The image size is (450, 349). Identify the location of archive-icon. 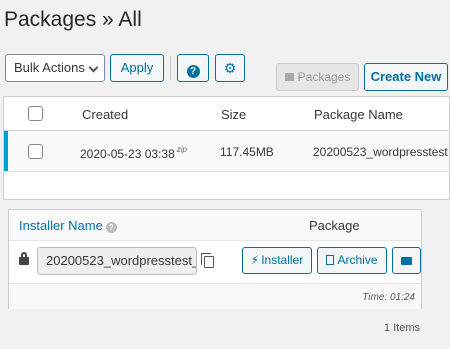
(289, 77).